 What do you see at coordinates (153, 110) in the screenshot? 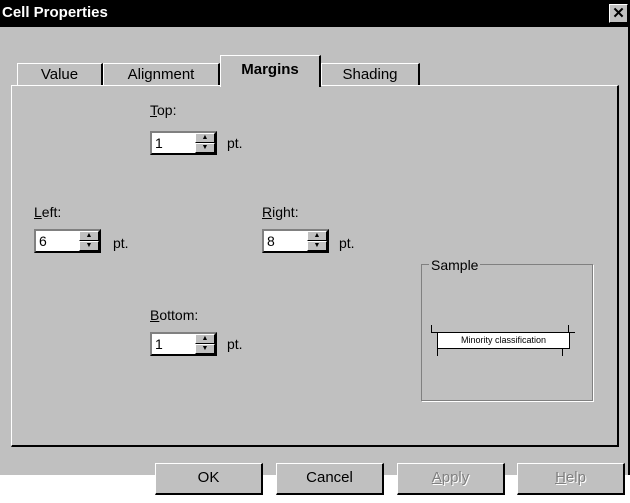
I see `top-mnemonic: T` at bounding box center [153, 110].